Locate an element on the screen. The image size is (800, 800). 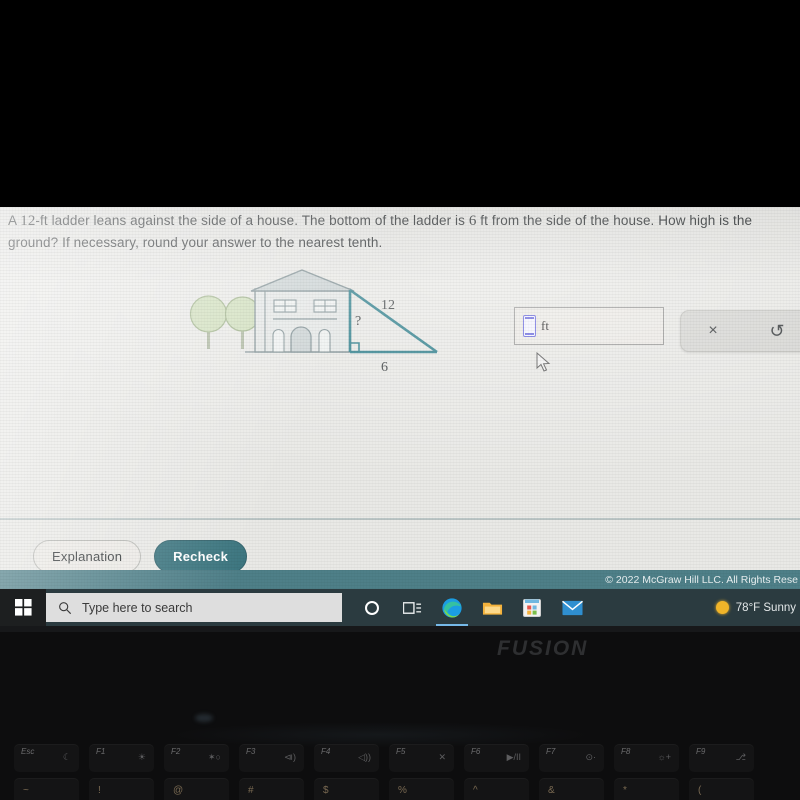
number-key-row: ~ ! @ # $ % ^ & * ( is located at coordinates (400, 789).